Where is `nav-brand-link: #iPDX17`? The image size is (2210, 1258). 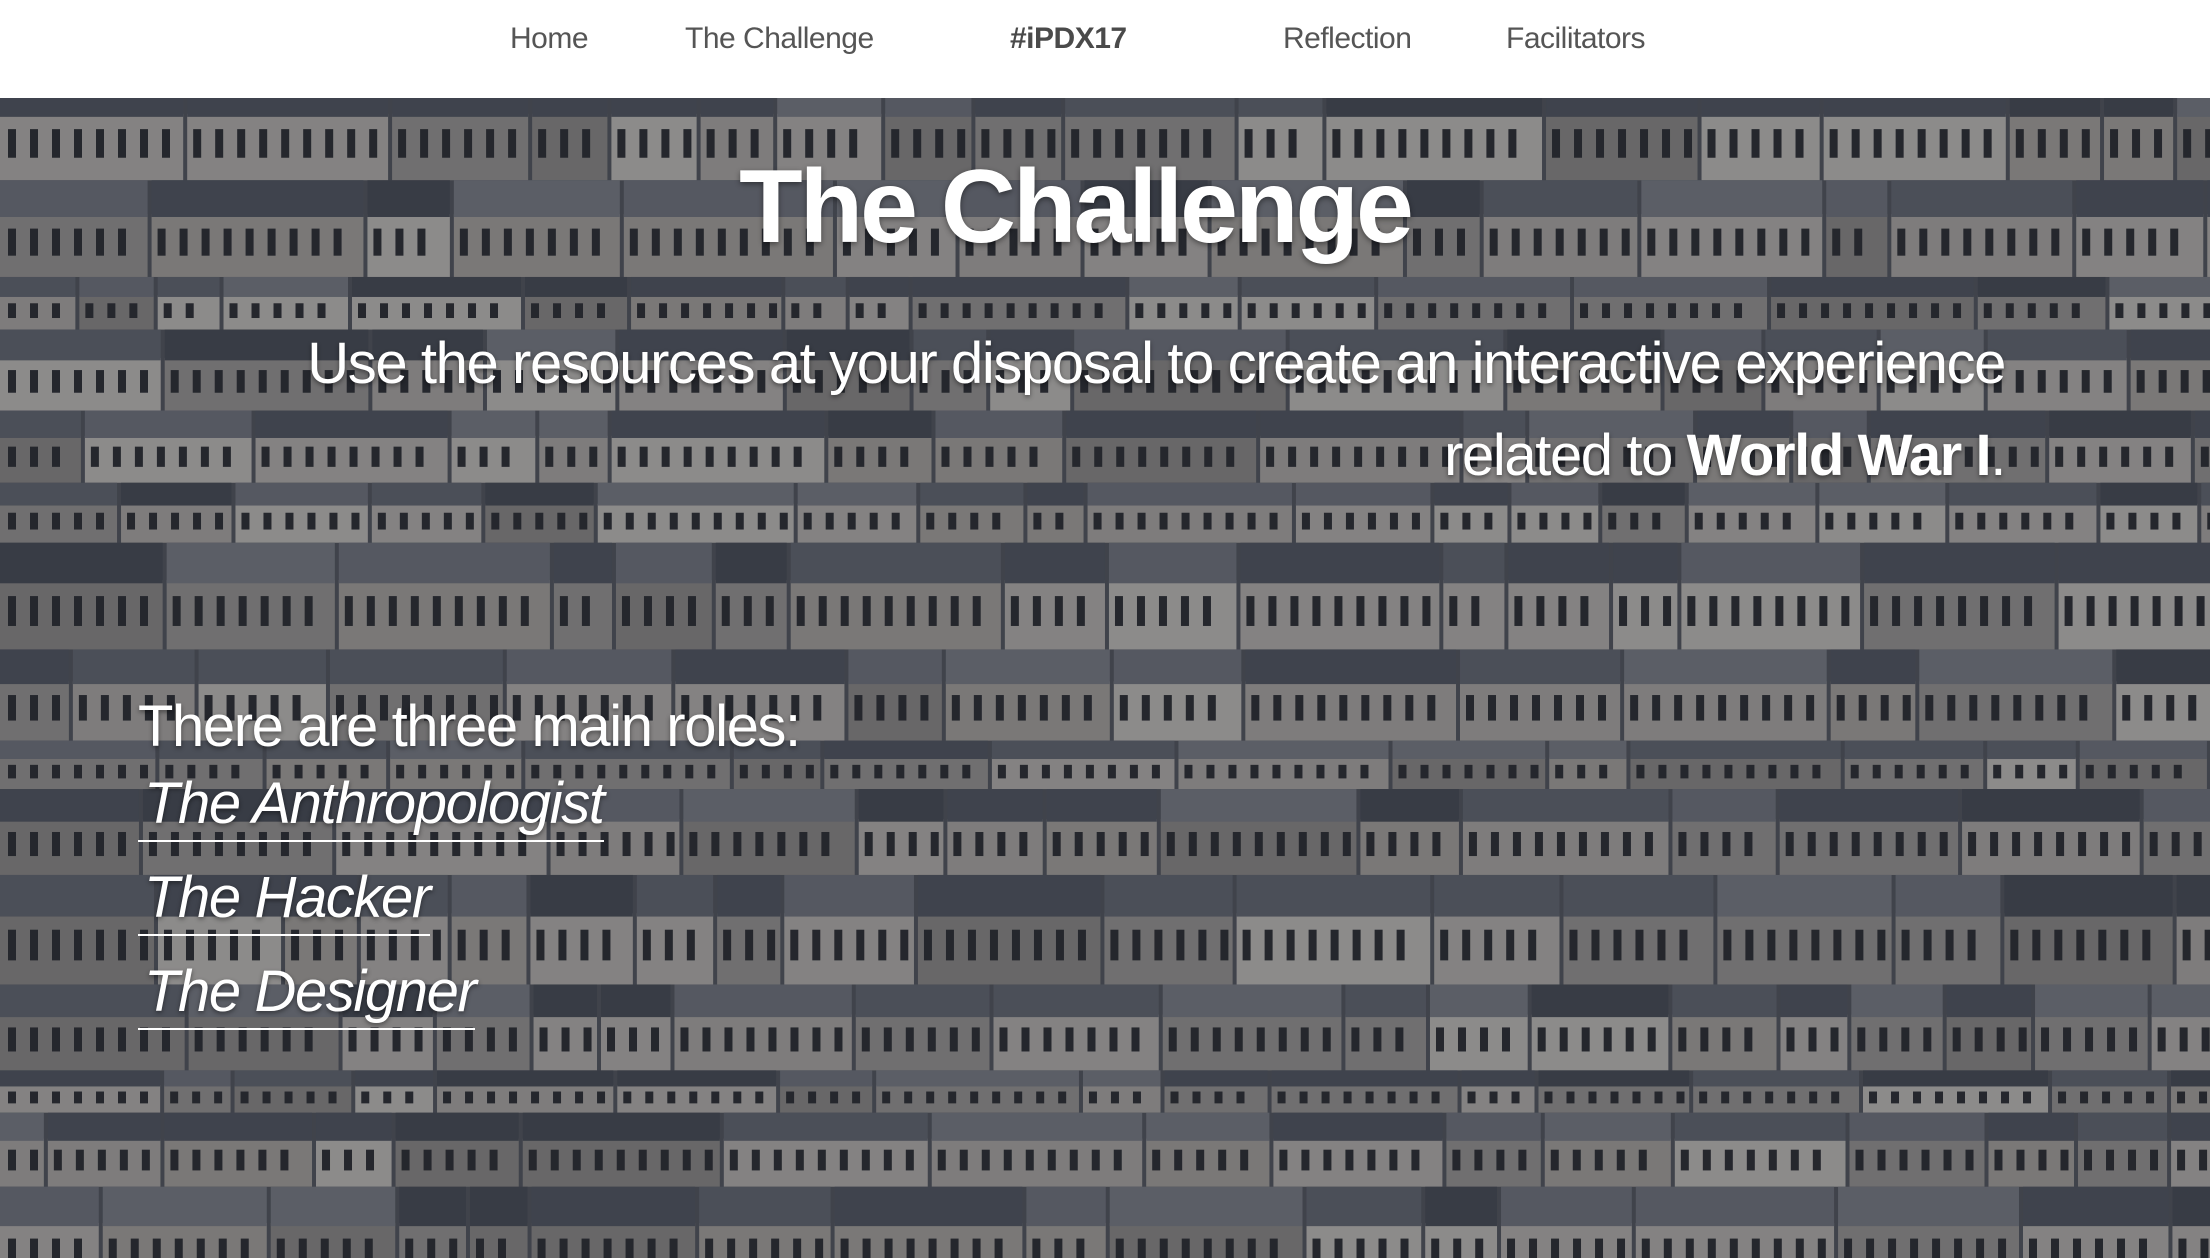 nav-brand-link: #iPDX17 is located at coordinates (1068, 39).